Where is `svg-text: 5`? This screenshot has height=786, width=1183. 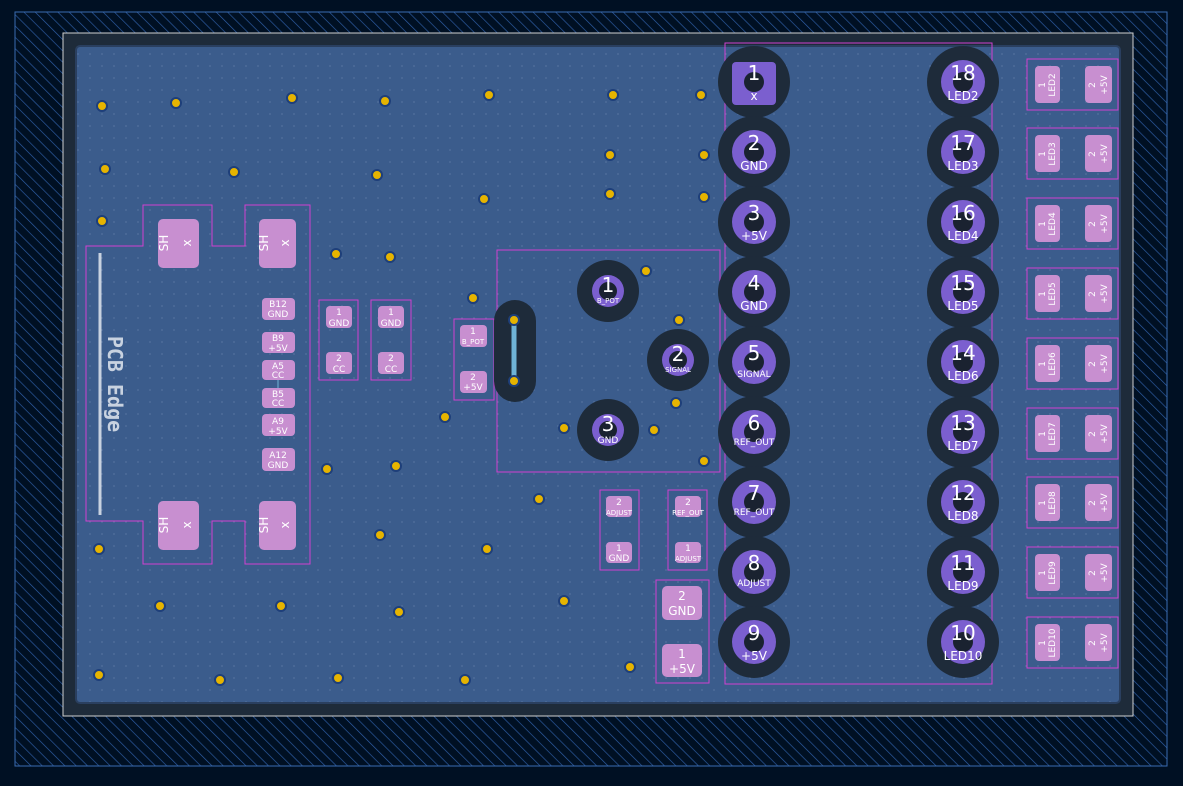
svg-text: 5 is located at coordinates (754, 353).